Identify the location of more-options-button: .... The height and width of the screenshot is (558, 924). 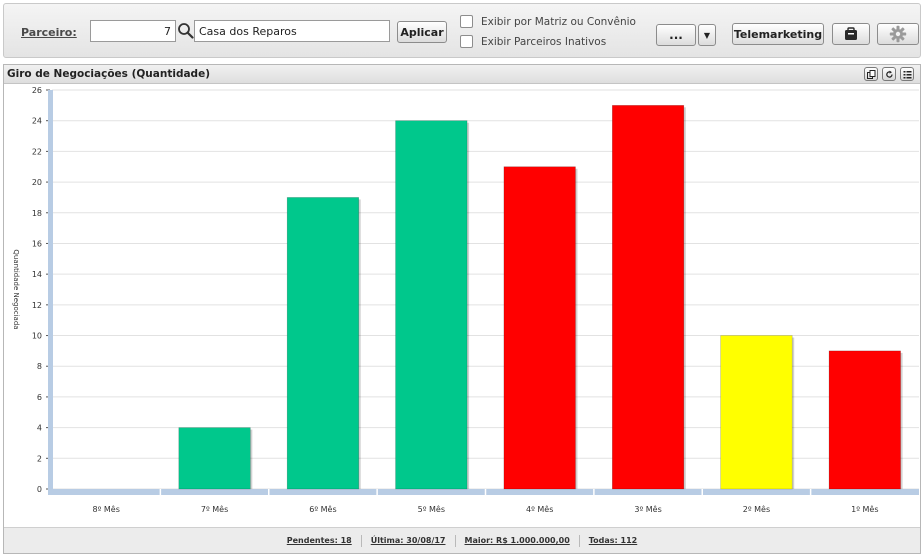
(676, 35).